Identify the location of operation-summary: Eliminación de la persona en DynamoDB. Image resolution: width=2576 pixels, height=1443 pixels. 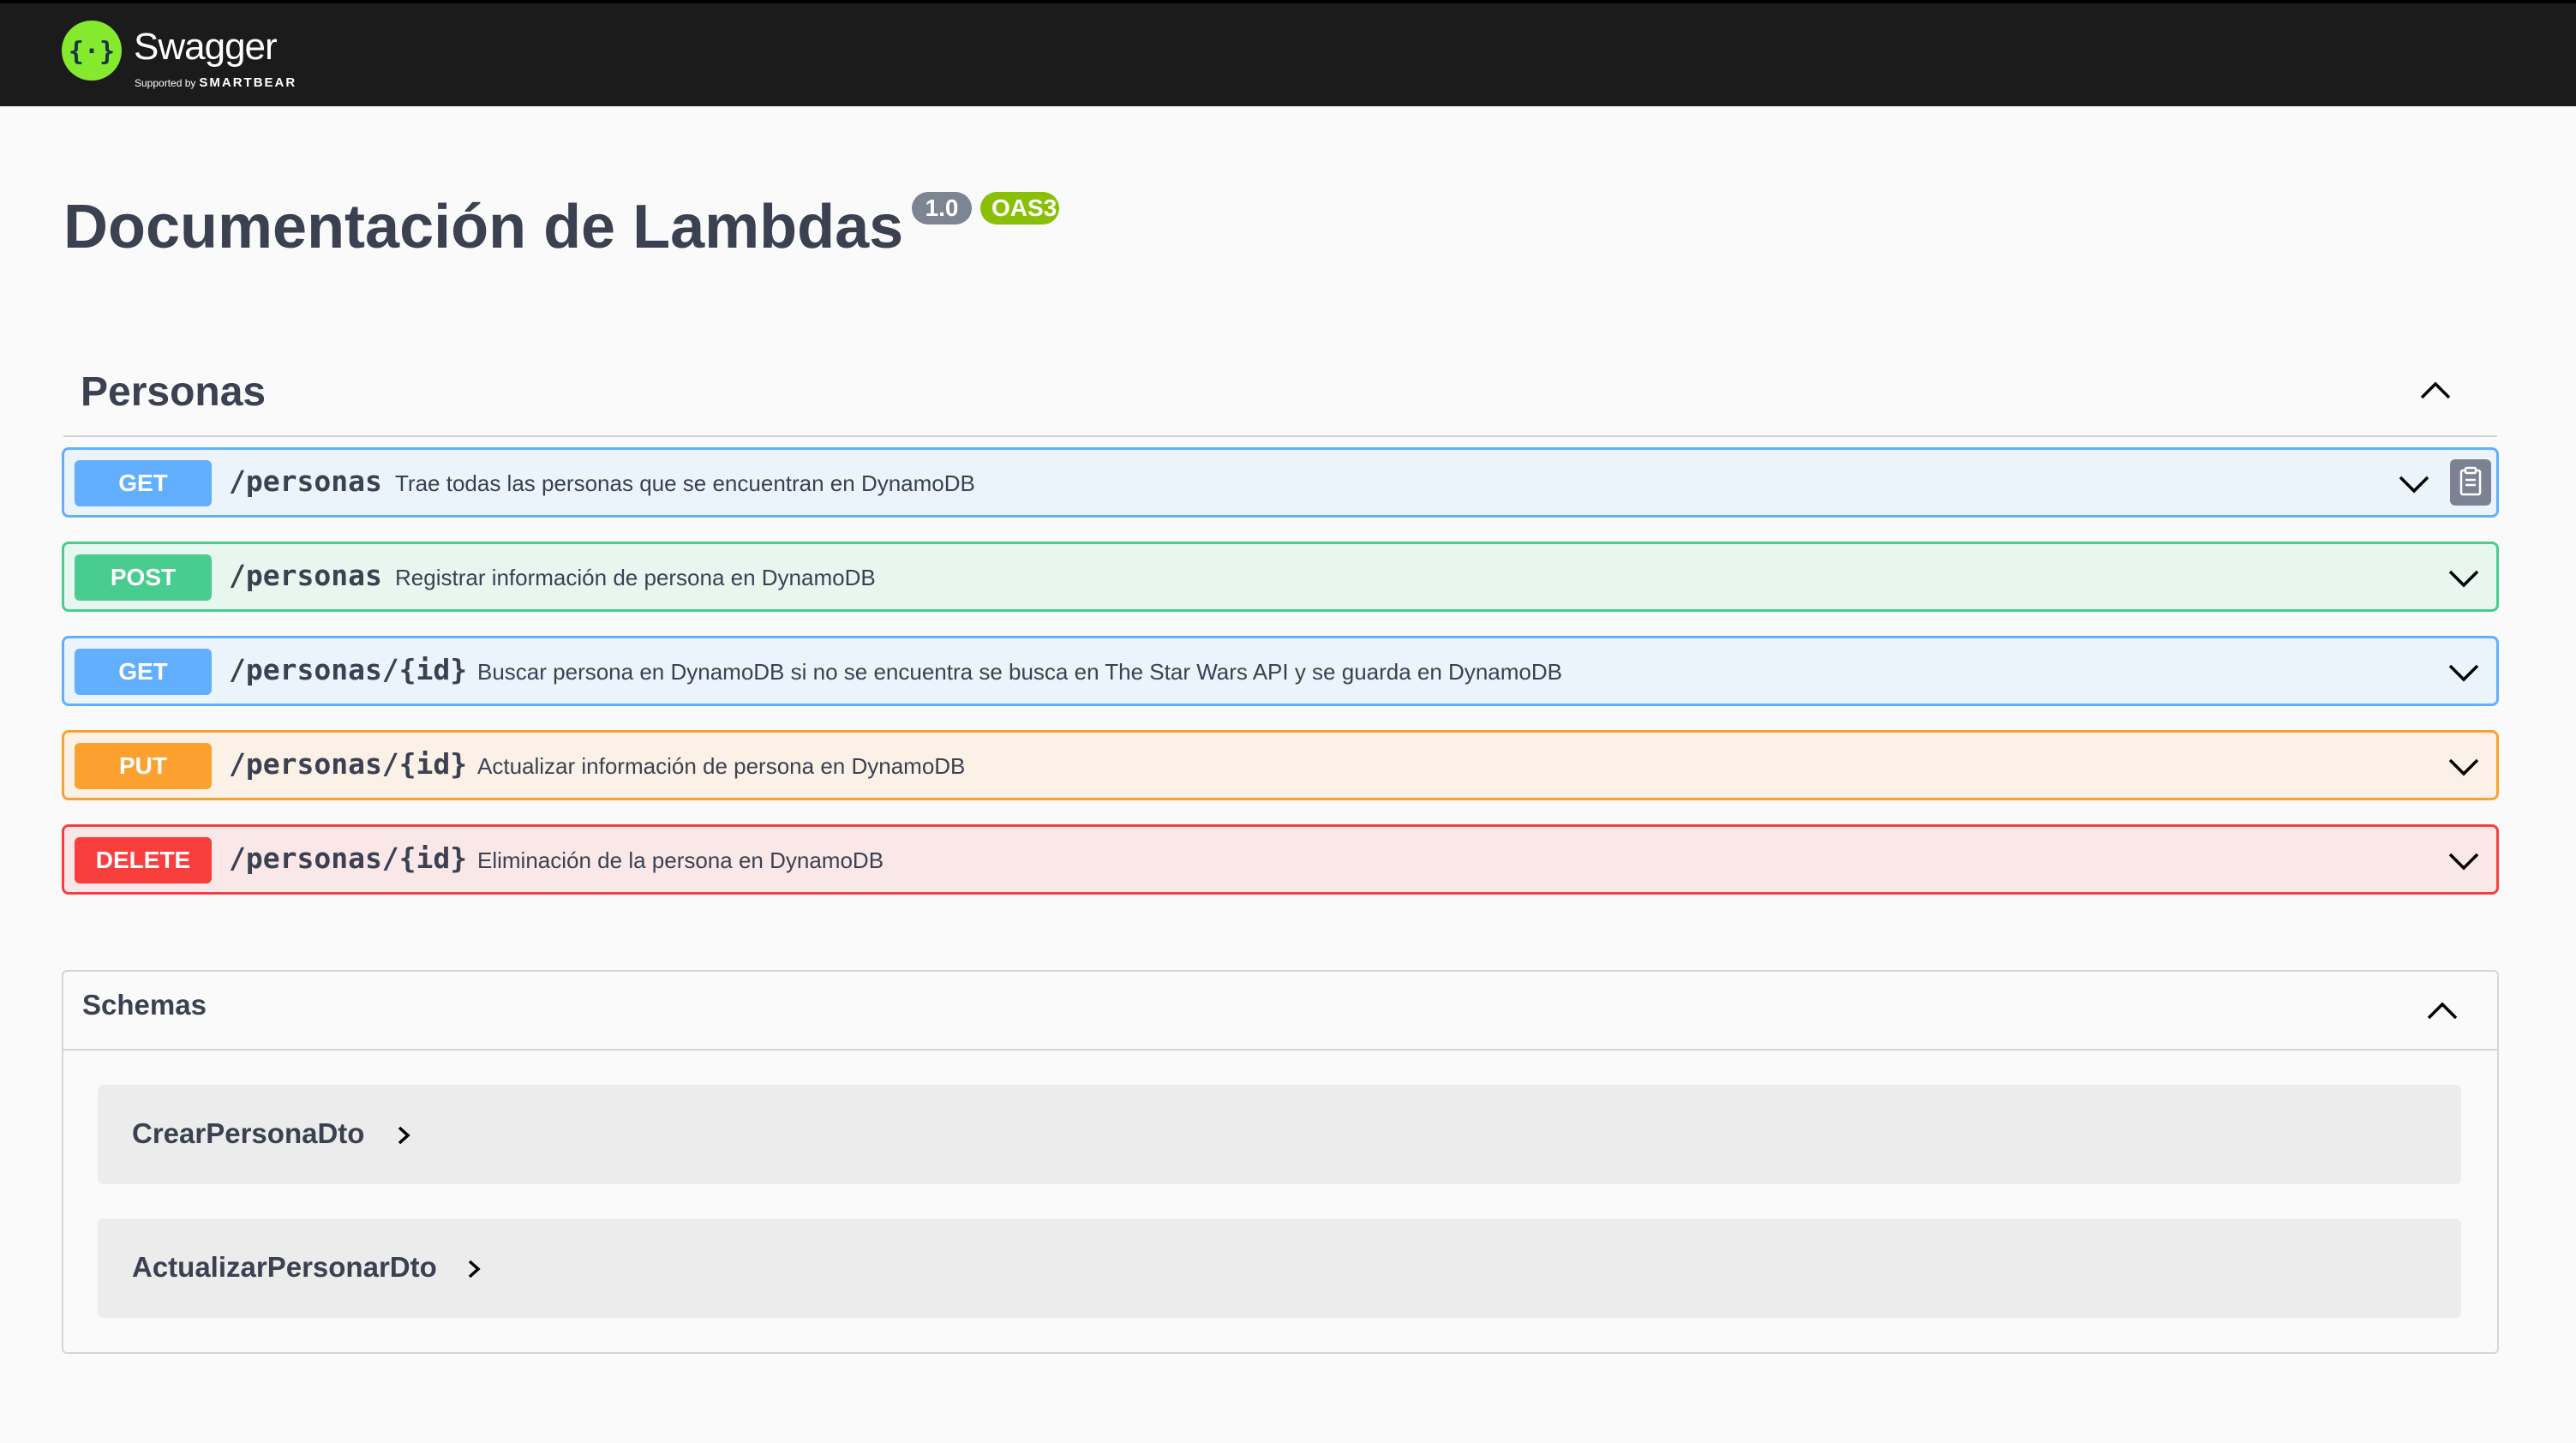
(680, 860).